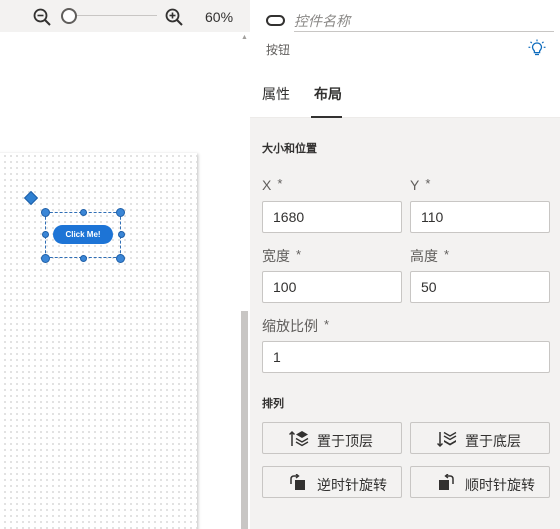 The height and width of the screenshot is (529, 560). I want to click on rotate-clockwise-button: 顺时针旋转, so click(480, 482).